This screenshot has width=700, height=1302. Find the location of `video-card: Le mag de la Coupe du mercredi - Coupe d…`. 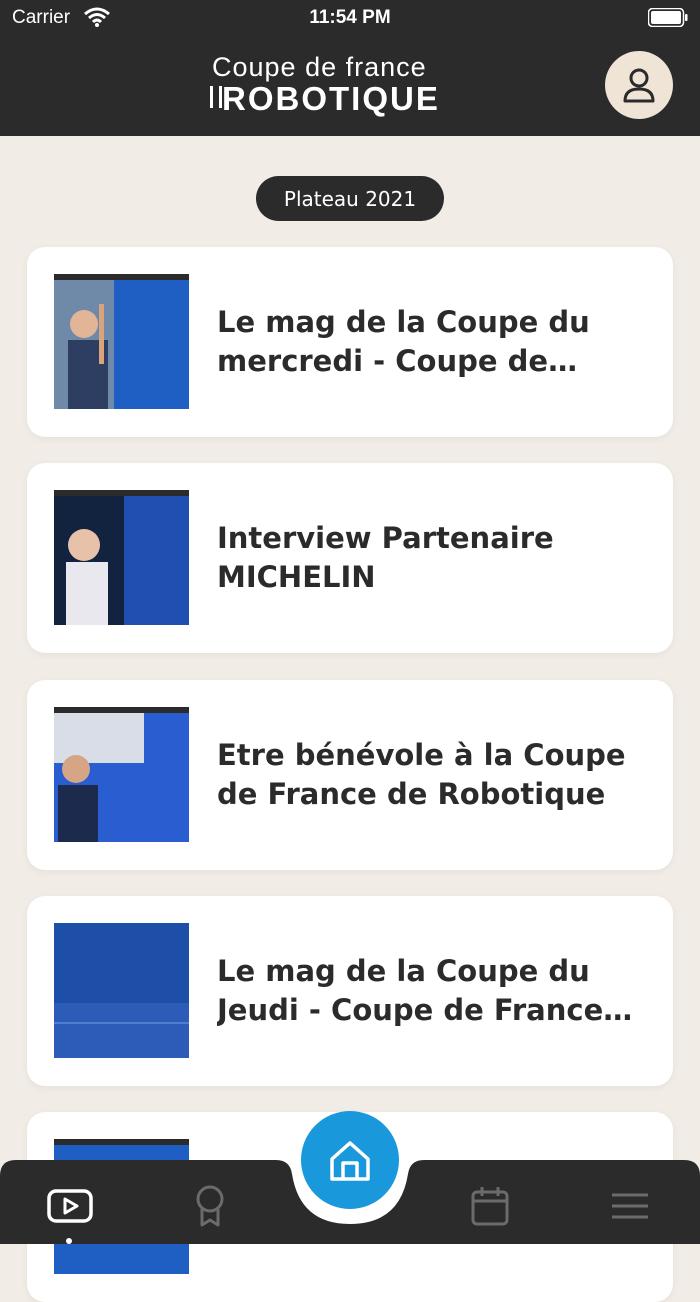

video-card: Le mag de la Coupe du mercredi - Coupe d… is located at coordinates (350, 342).